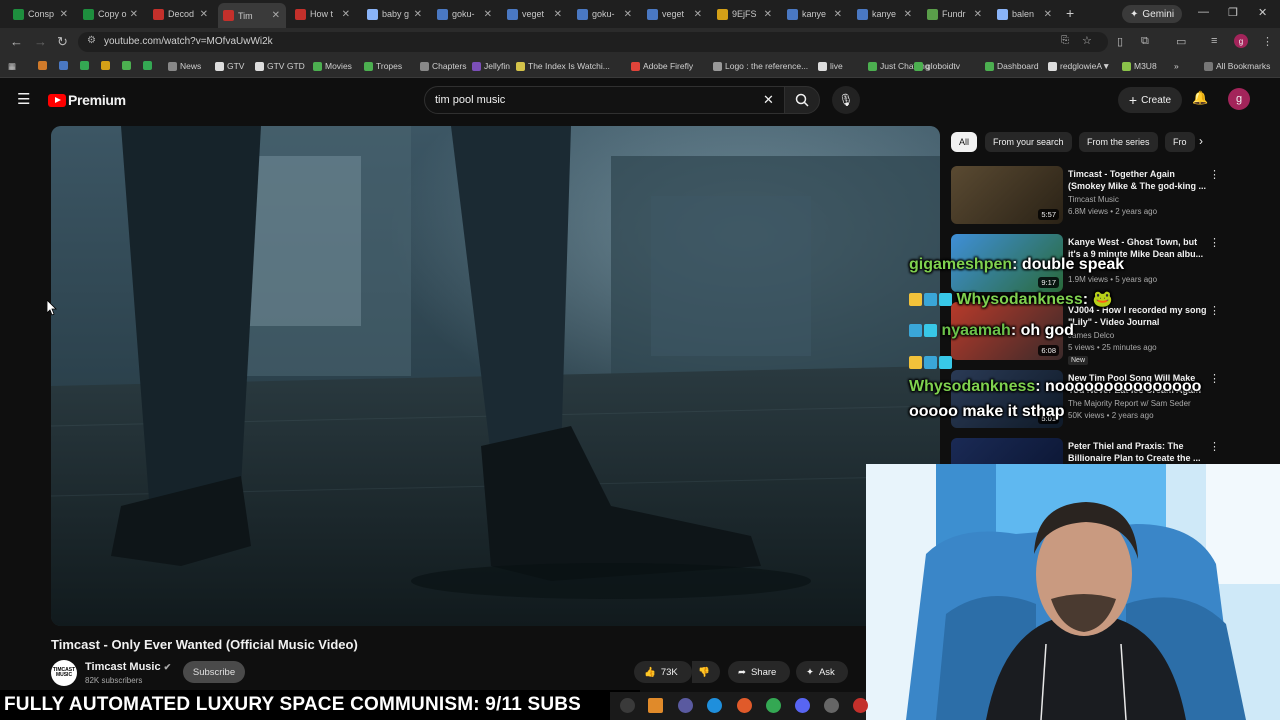  I want to click on firefox-icon, so click(744, 705).